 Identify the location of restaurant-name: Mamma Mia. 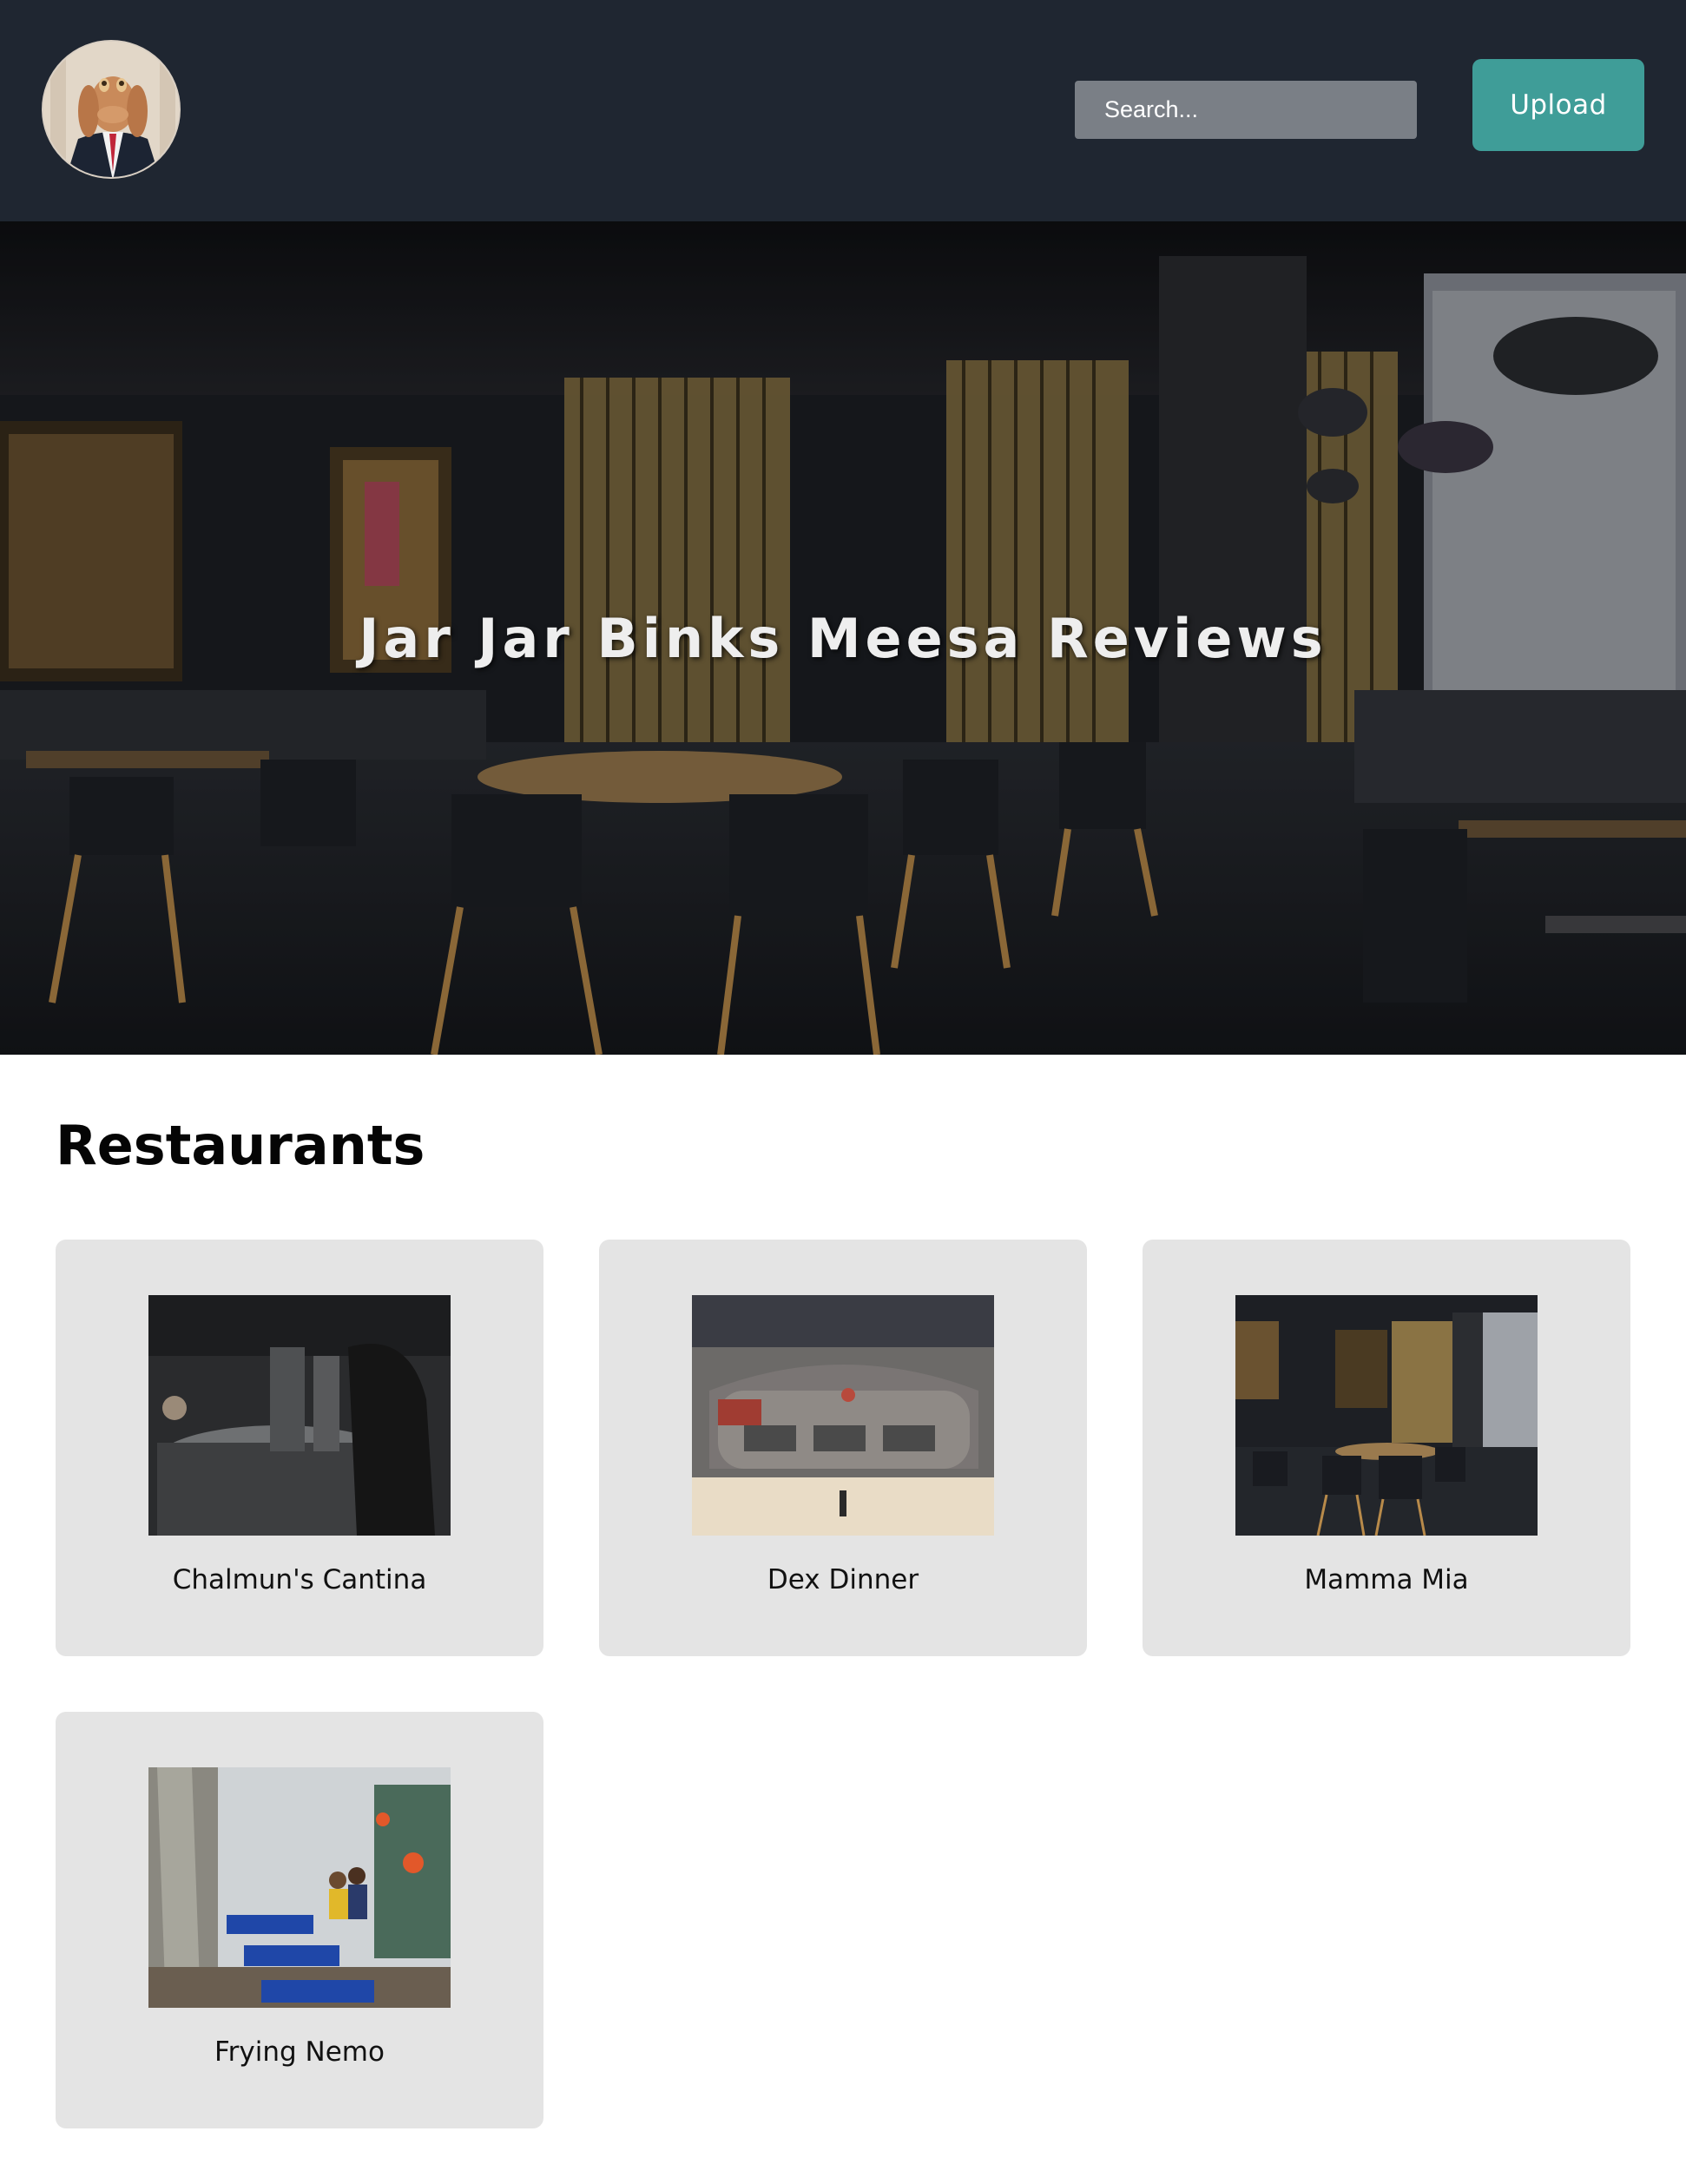
(1386, 1579).